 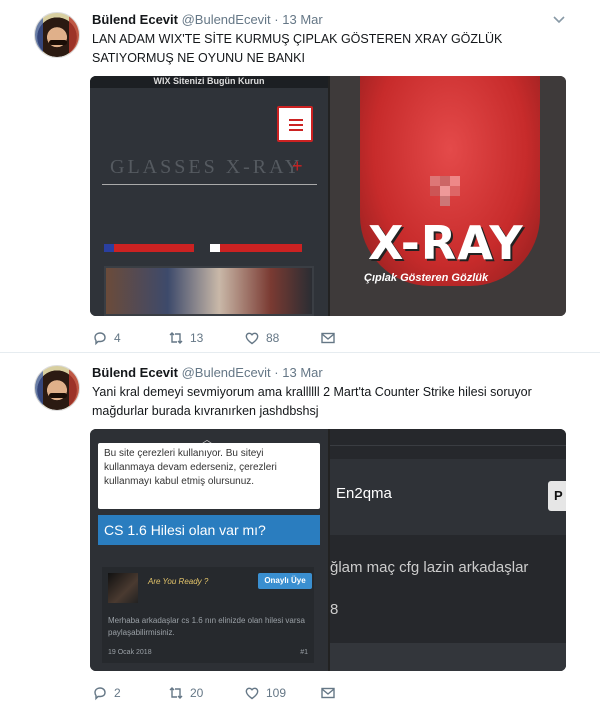 I want to click on retweet-count: 20, so click(x=197, y=693).